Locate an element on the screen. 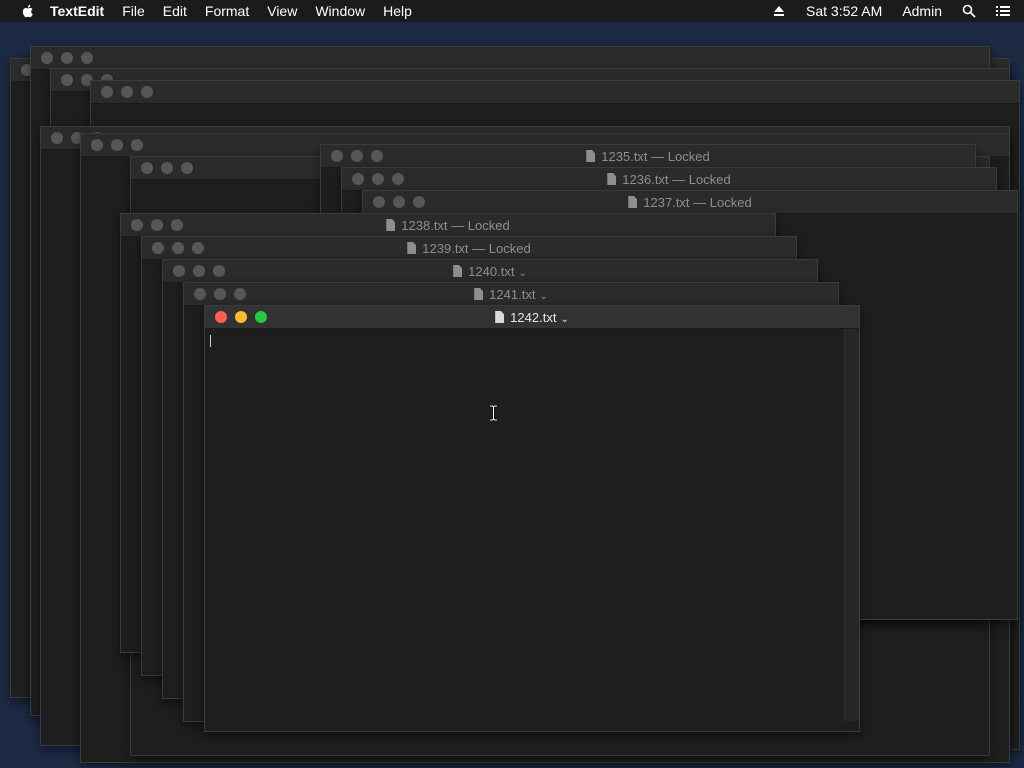  title-bar: 1235.txt — Locked is located at coordinates (648, 156).